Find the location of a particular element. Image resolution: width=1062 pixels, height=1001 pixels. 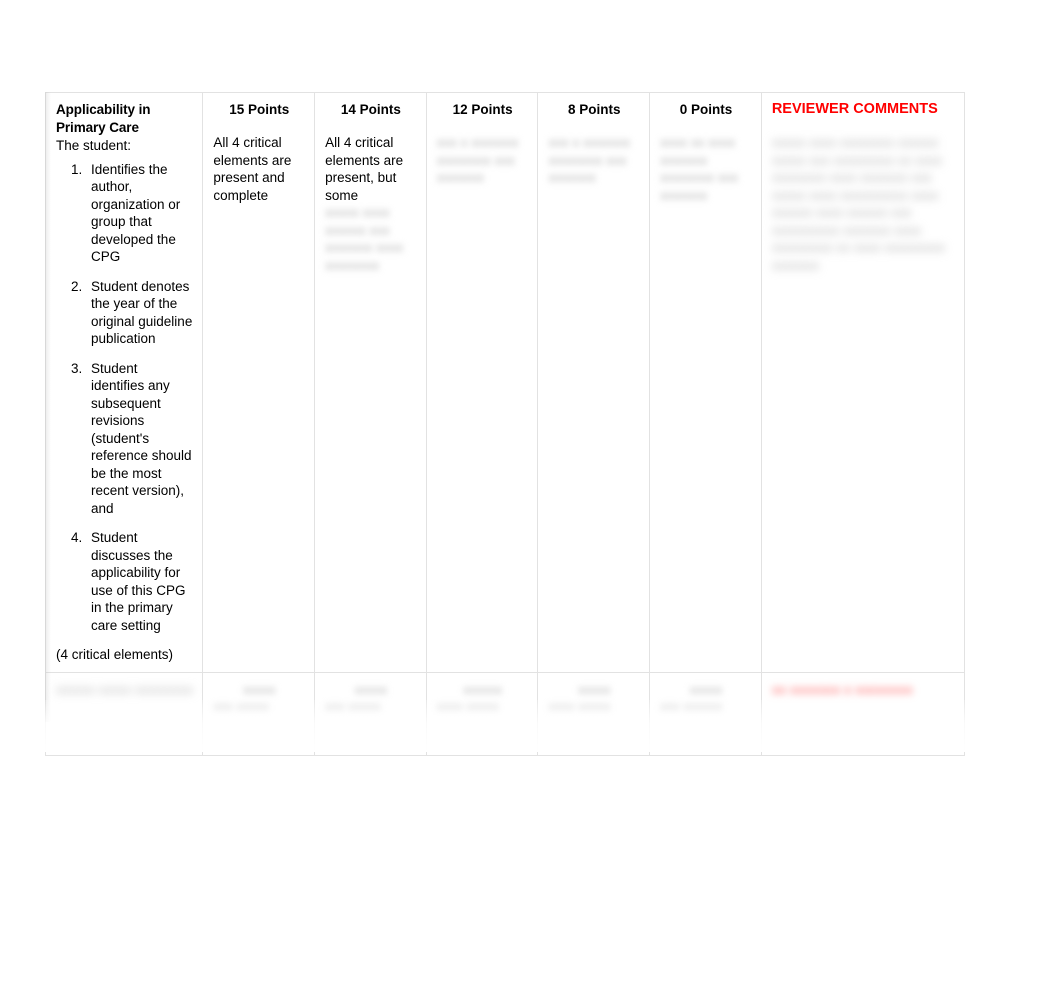

criteria-lead-in: The student: is located at coordinates (94, 145).